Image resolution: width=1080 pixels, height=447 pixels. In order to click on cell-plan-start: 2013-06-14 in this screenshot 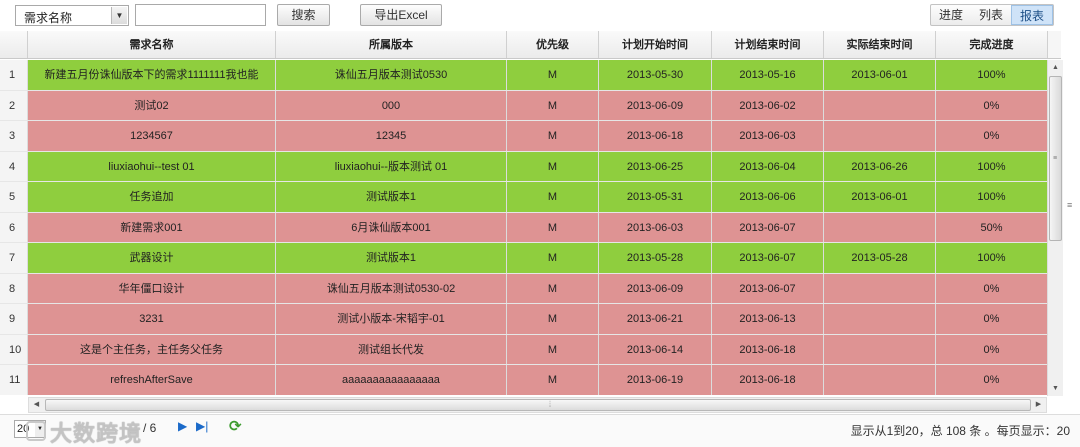, I will do `click(655, 349)`.